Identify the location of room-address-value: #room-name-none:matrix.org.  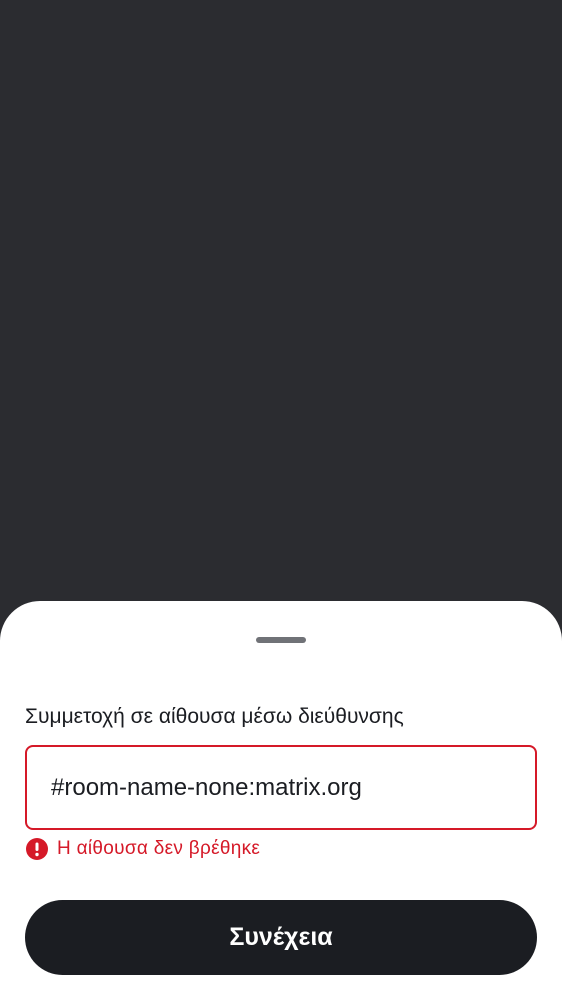
(206, 788).